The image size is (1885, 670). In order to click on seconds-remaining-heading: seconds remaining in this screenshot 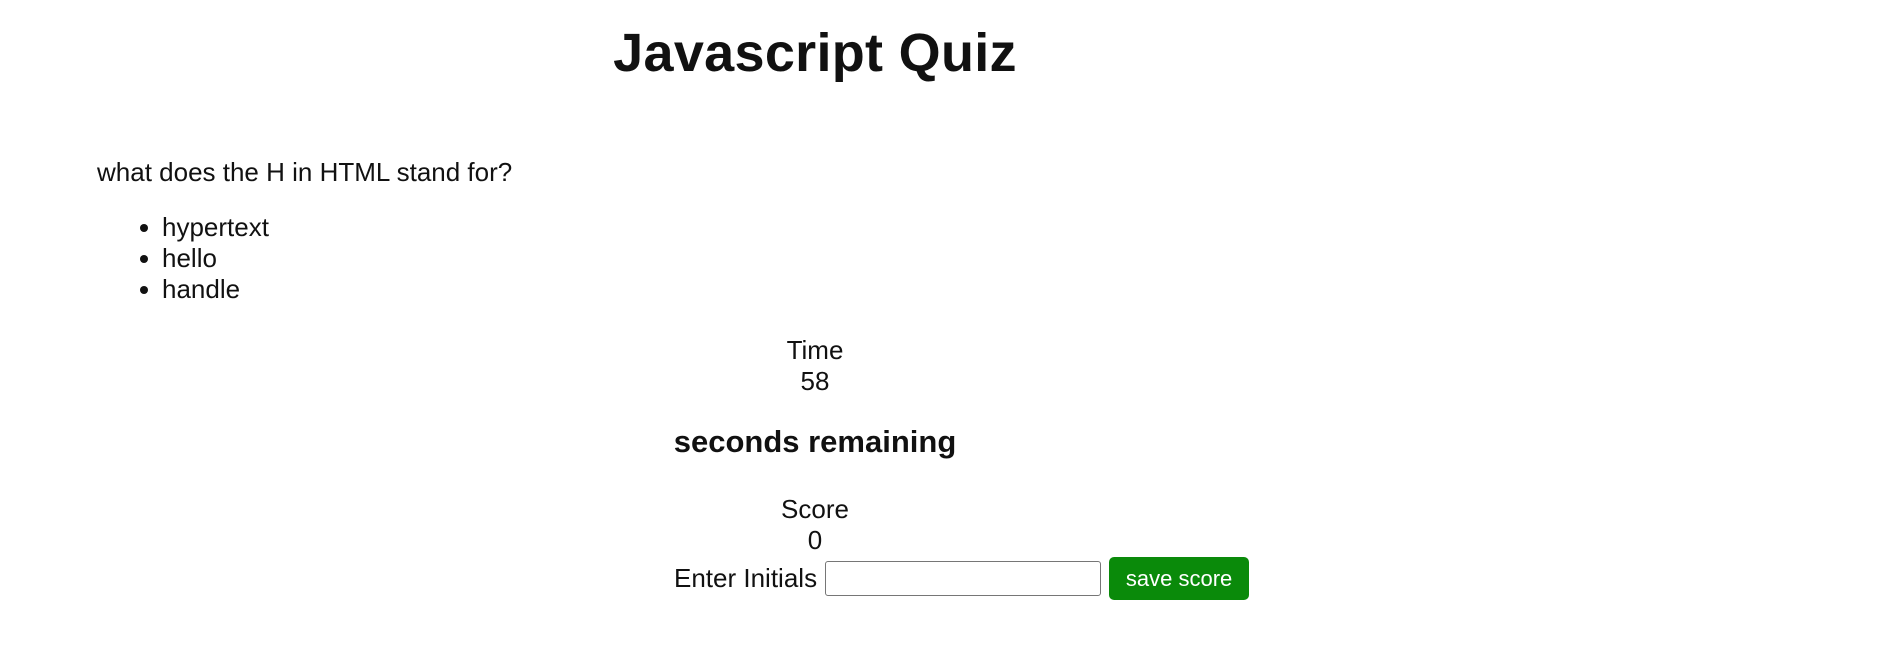, I will do `click(815, 441)`.